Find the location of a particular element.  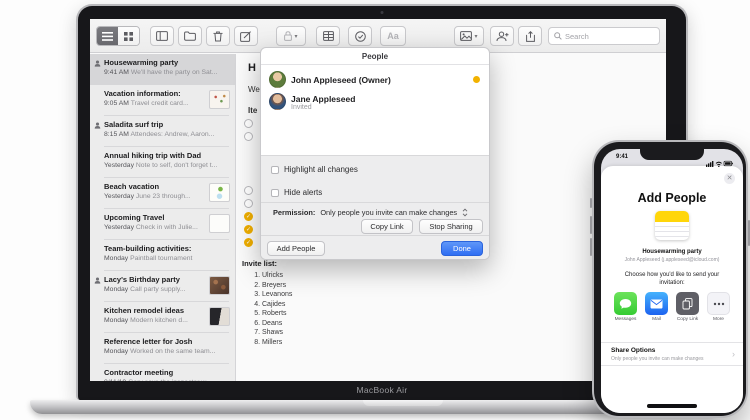

checklist-button is located at coordinates (360, 36).